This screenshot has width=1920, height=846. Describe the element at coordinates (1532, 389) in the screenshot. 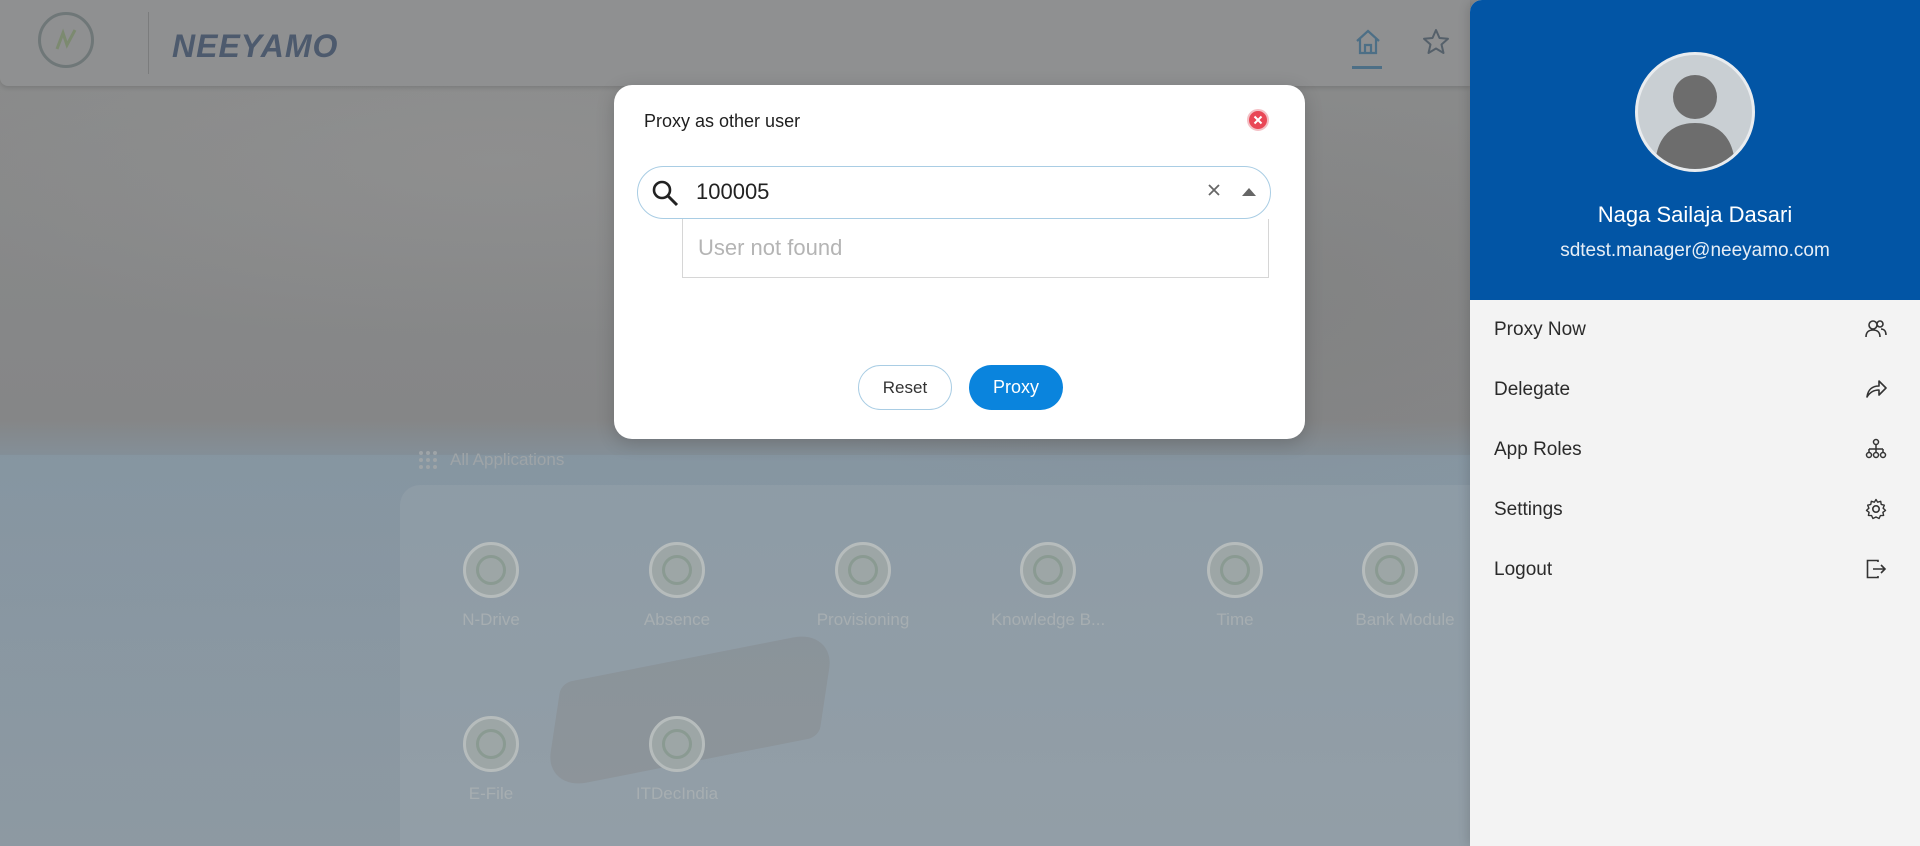

I see `menu-item-label: Delegate` at that location.